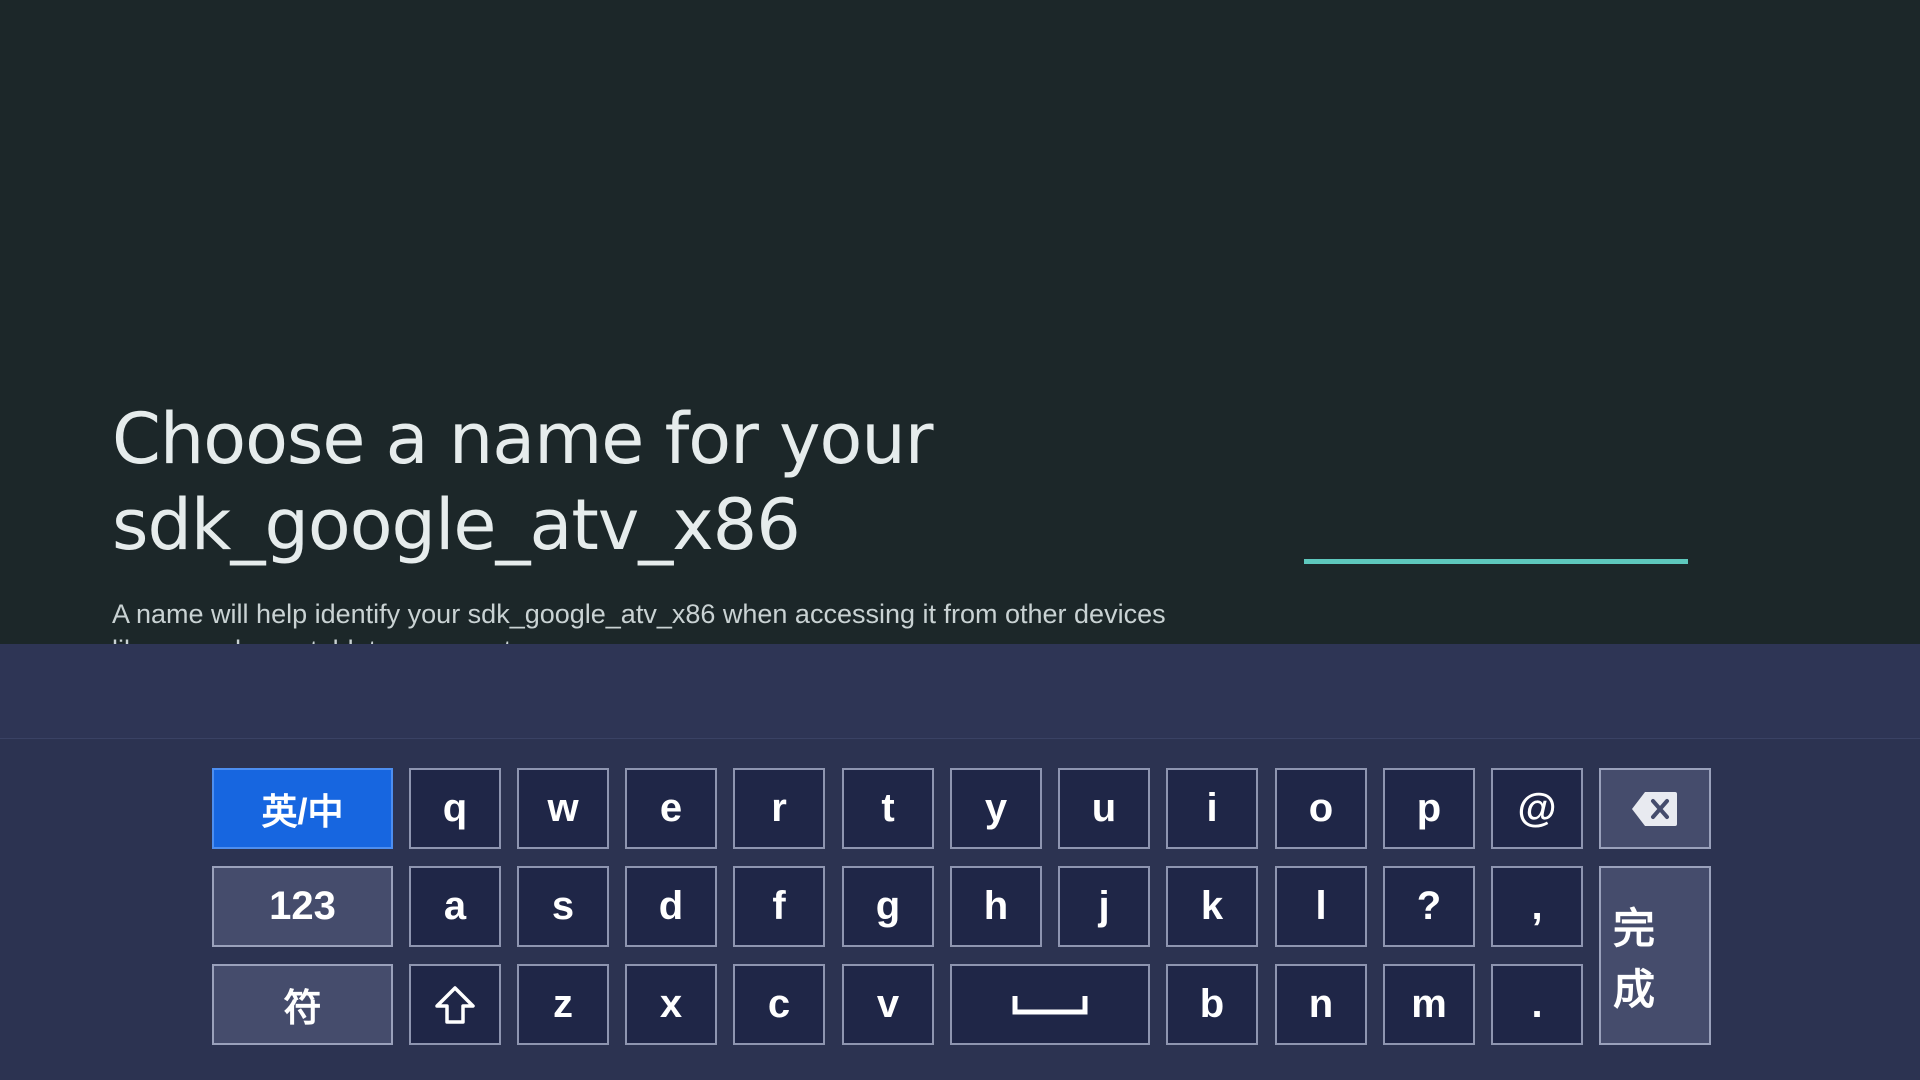 This screenshot has width=1920, height=1080. Describe the element at coordinates (671, 808) in the screenshot. I see `key-e: e` at that location.